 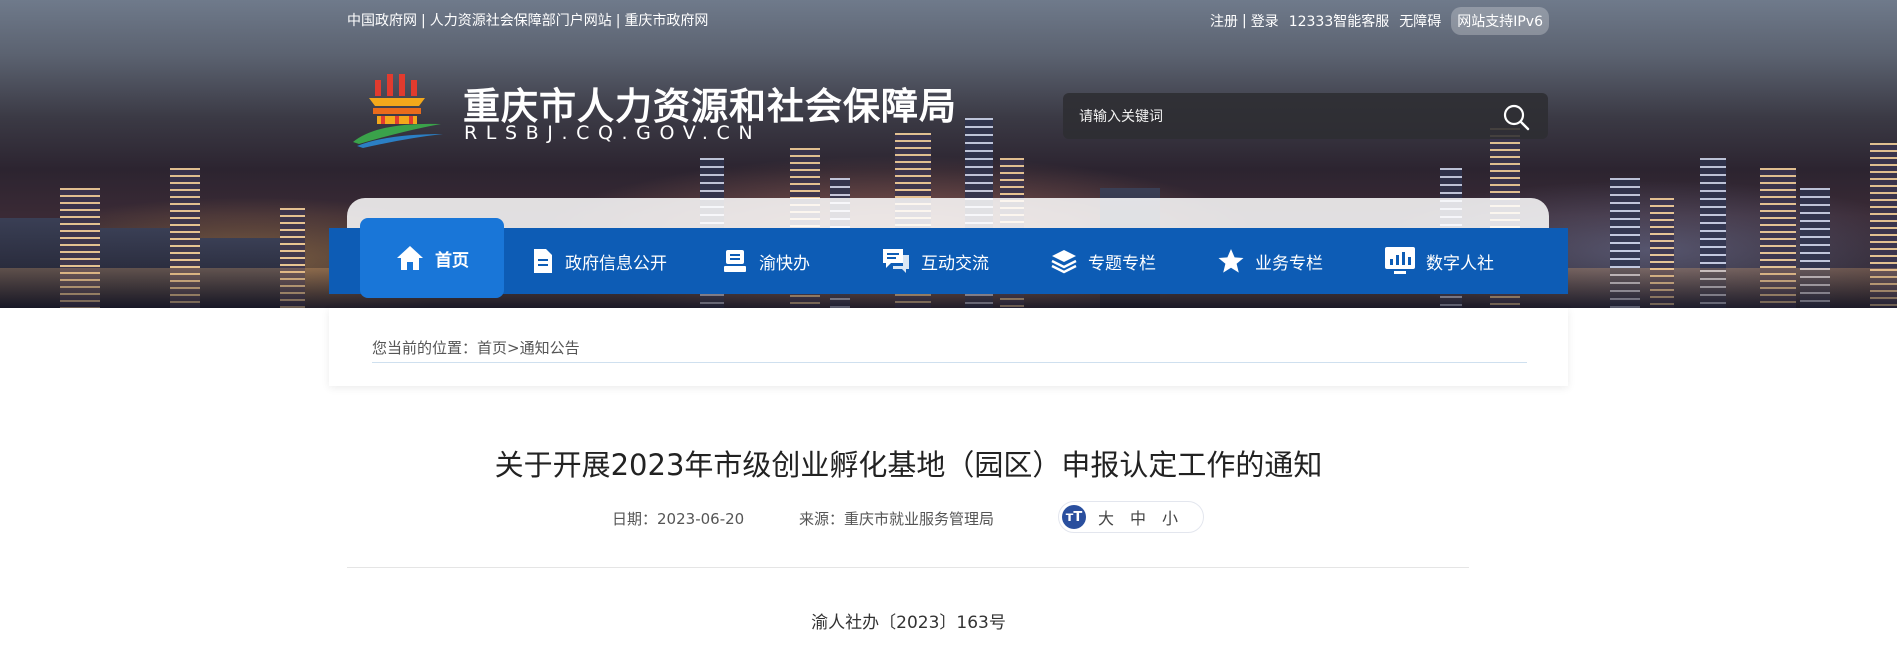 I want to click on site-domain: RLSBJ.CQ.GOV.CN, so click(x=613, y=133).